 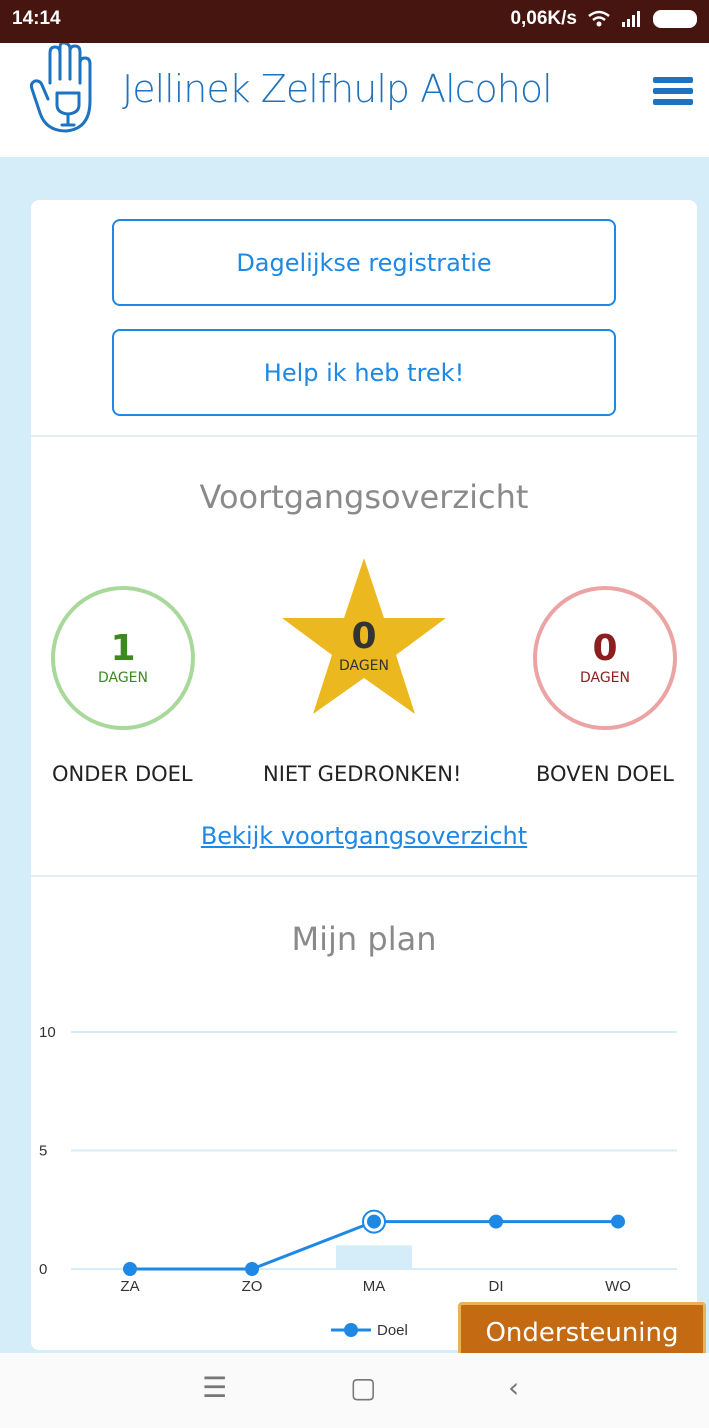 What do you see at coordinates (599, 18) in the screenshot?
I see `wifi-icon` at bounding box center [599, 18].